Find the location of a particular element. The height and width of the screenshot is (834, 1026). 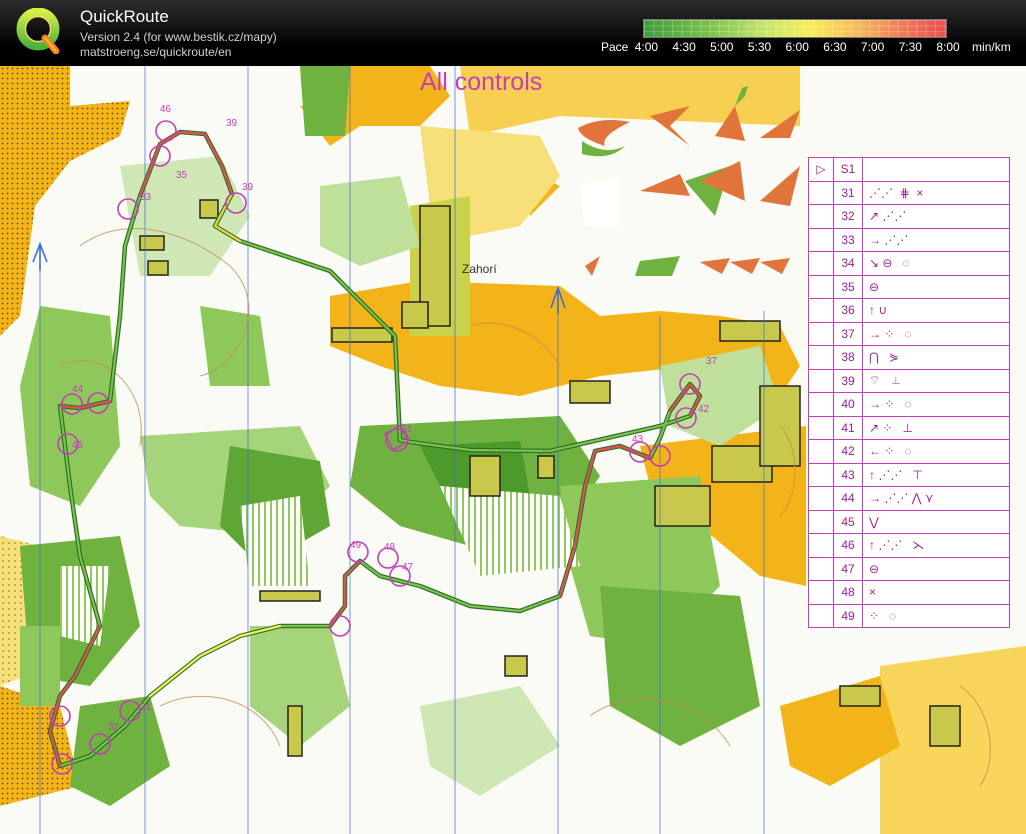

control-code: 41 is located at coordinates (848, 427).